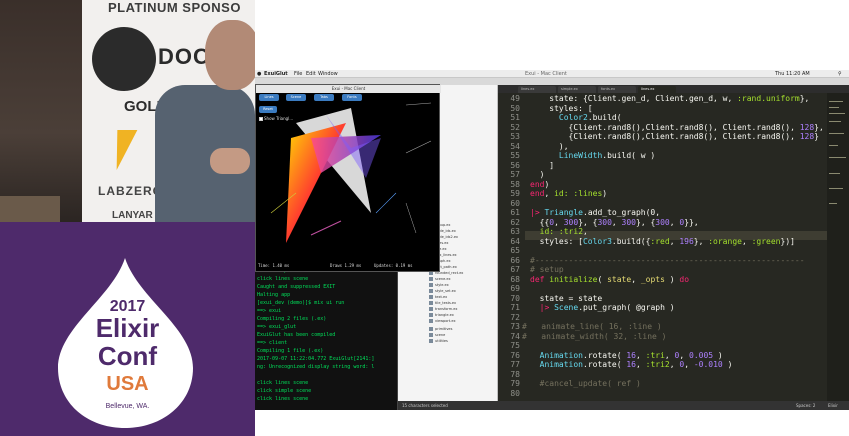 The height and width of the screenshot is (436, 849). I want to click on code-line: ), so click(537, 174).